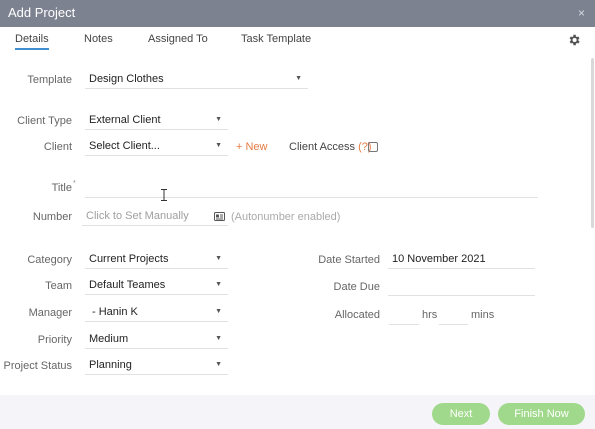 This screenshot has width=595, height=429. Describe the element at coordinates (483, 315) in the screenshot. I see `minutes-unit: mins` at that location.